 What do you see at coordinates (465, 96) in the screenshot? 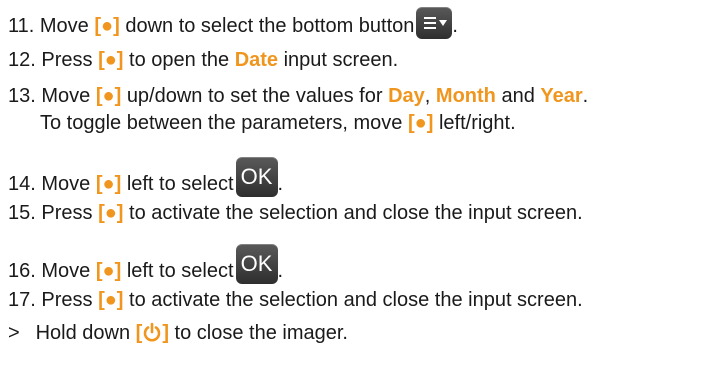
I see `keyword-month: Month` at bounding box center [465, 96].